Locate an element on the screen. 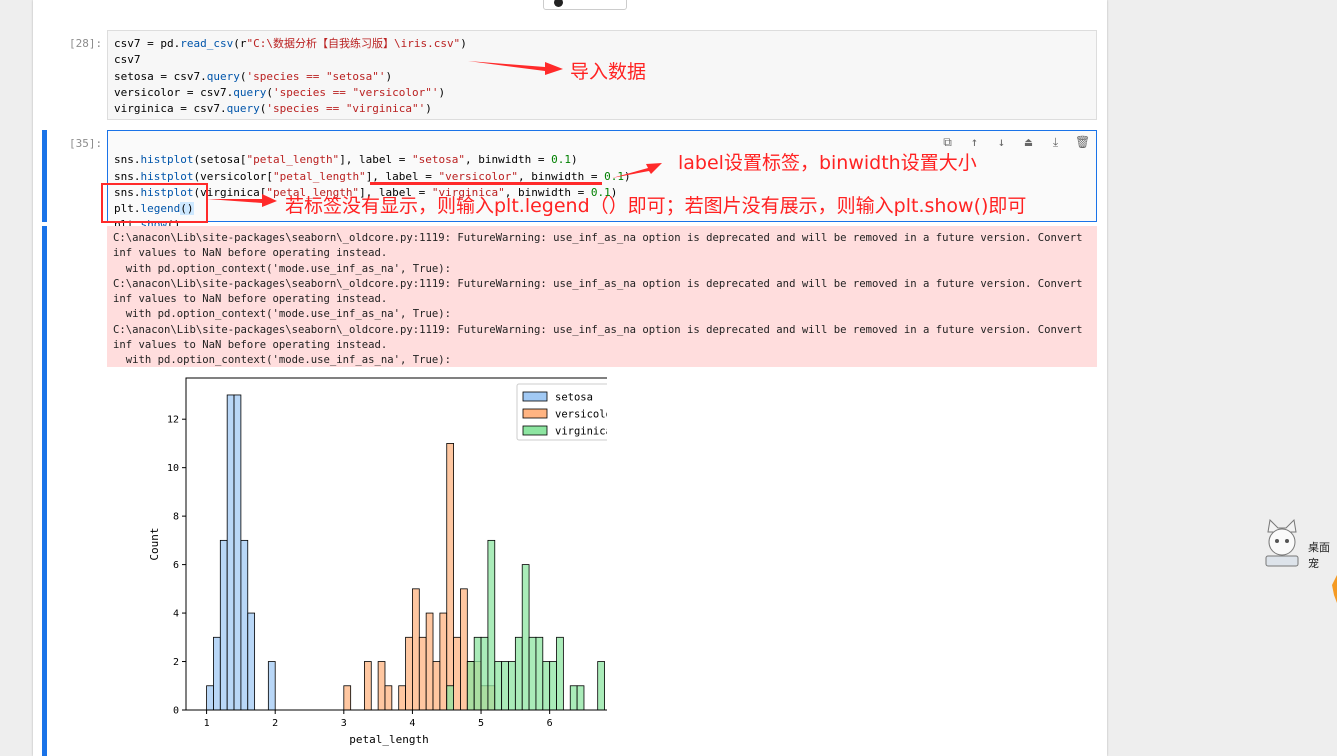  legend-swatch-setosa is located at coordinates (535, 396).